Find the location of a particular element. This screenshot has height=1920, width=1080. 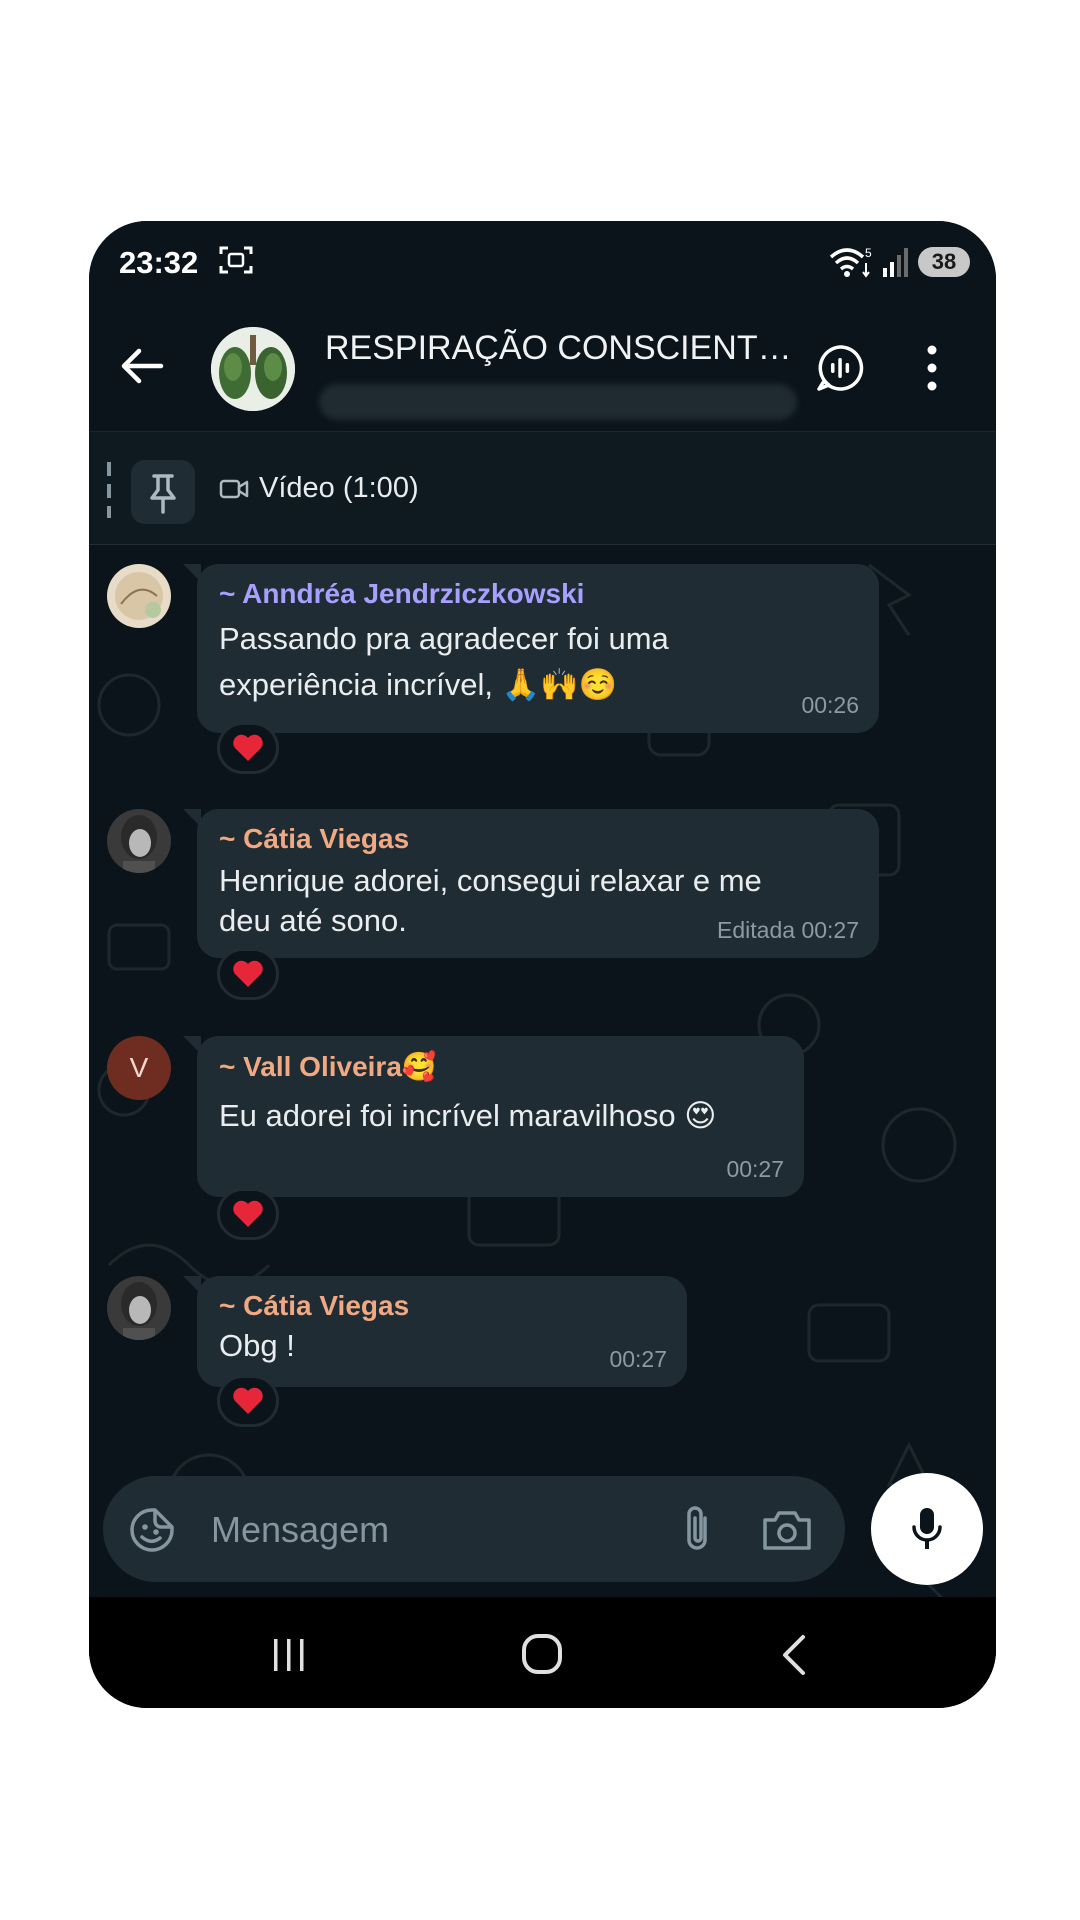

status-bar: 23:32 5 38 is located at coordinates (542, 261).